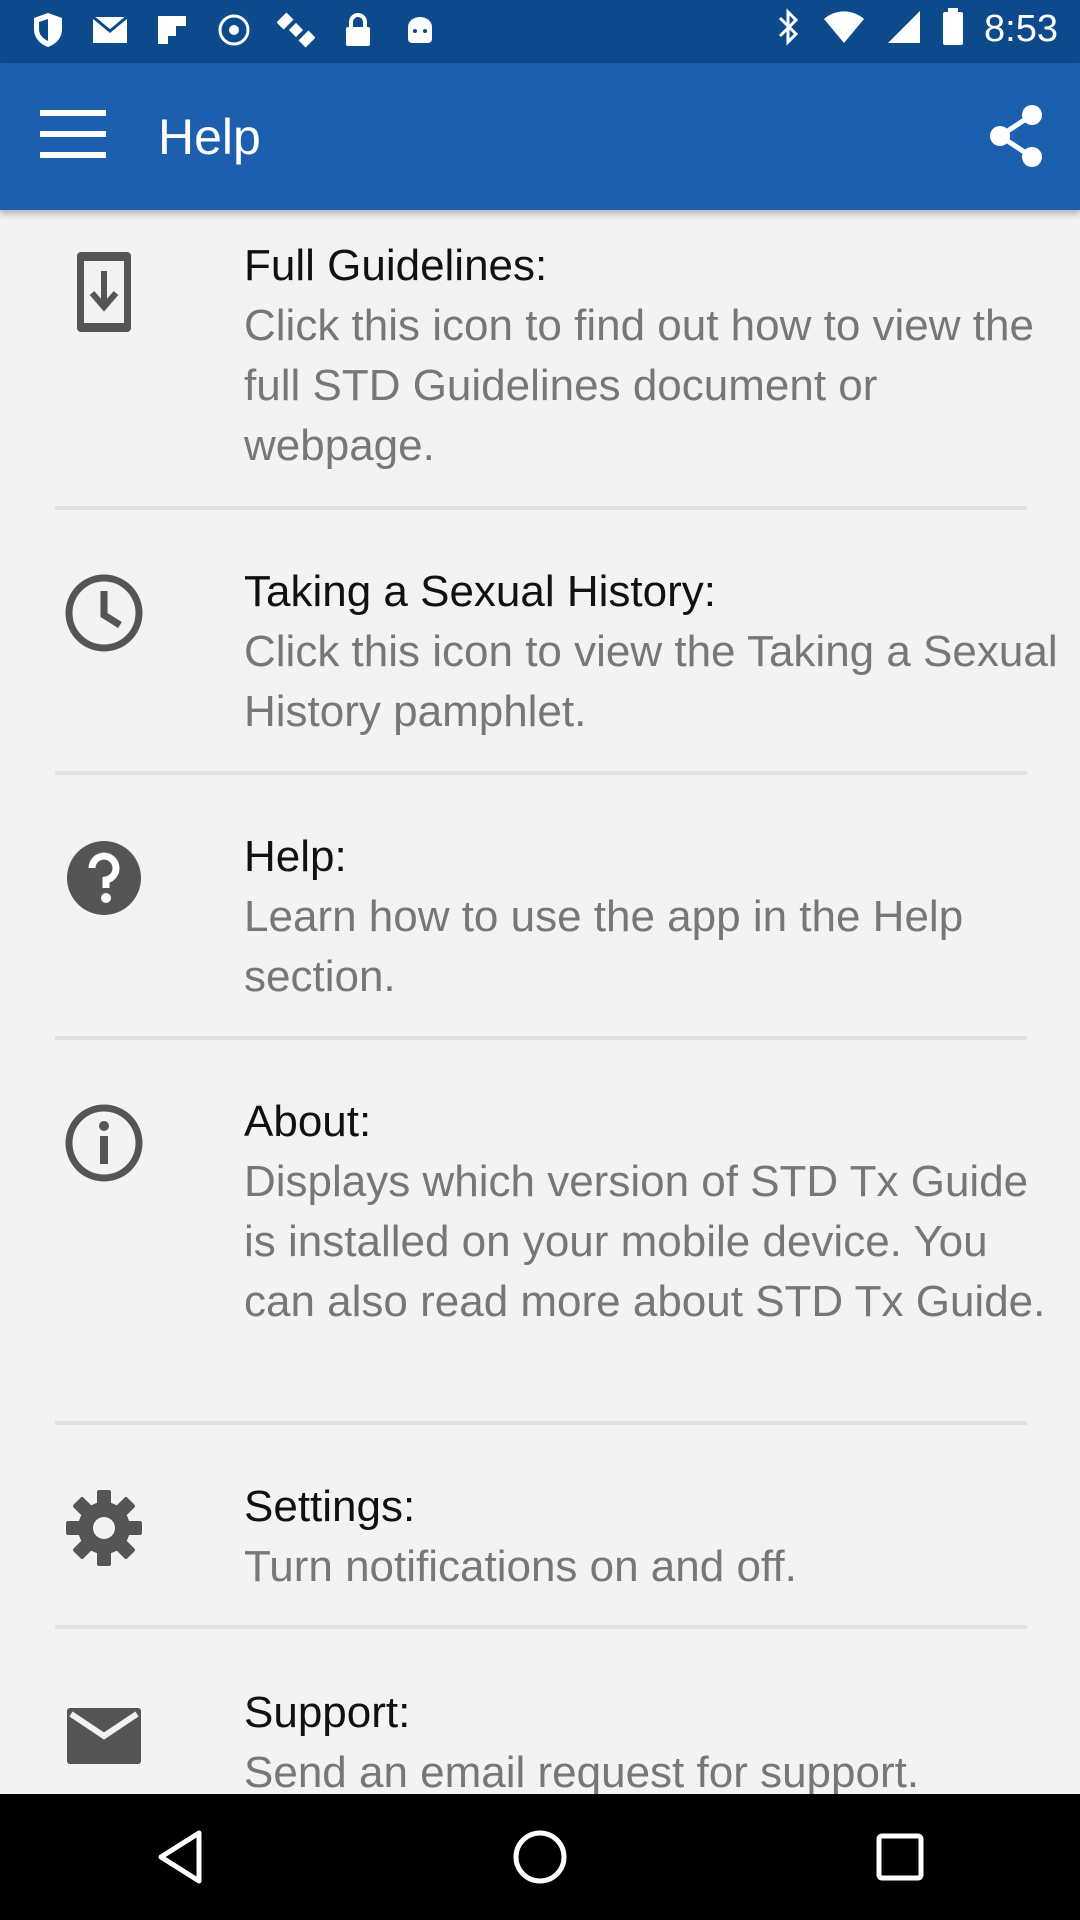  What do you see at coordinates (540, 31) in the screenshot?
I see `status-bar: 8:53` at bounding box center [540, 31].